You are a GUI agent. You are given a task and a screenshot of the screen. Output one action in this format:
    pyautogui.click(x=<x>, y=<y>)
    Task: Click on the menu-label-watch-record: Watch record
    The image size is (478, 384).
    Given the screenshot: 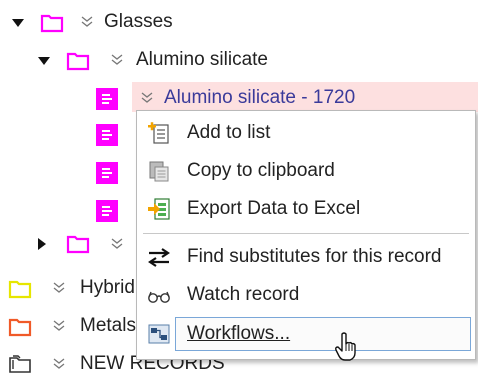 What is the action you would take?
    pyautogui.click(x=243, y=294)
    